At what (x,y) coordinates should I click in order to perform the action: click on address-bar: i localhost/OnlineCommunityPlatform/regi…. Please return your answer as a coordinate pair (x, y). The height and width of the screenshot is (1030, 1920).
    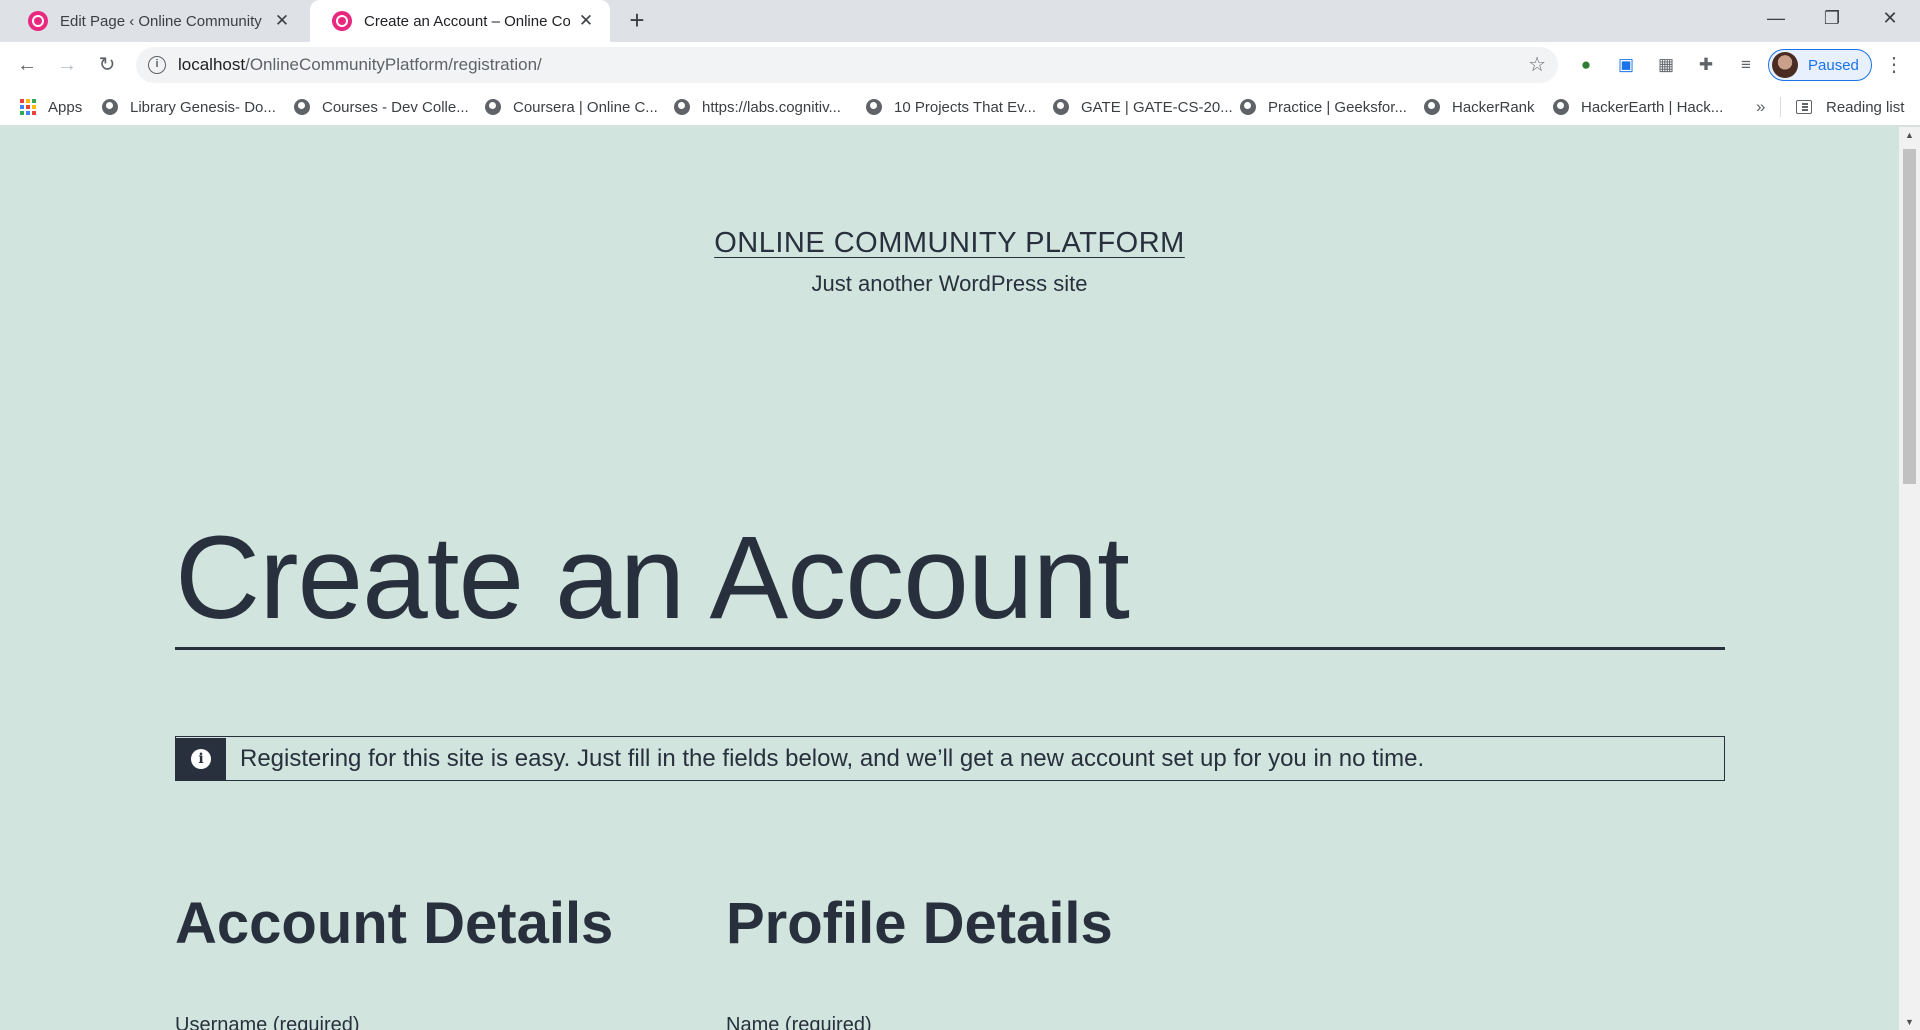
    Looking at the image, I should click on (847, 65).